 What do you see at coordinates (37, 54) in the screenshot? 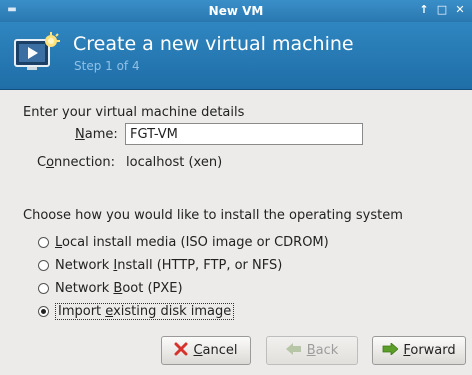
I see `new-vm-icon` at bounding box center [37, 54].